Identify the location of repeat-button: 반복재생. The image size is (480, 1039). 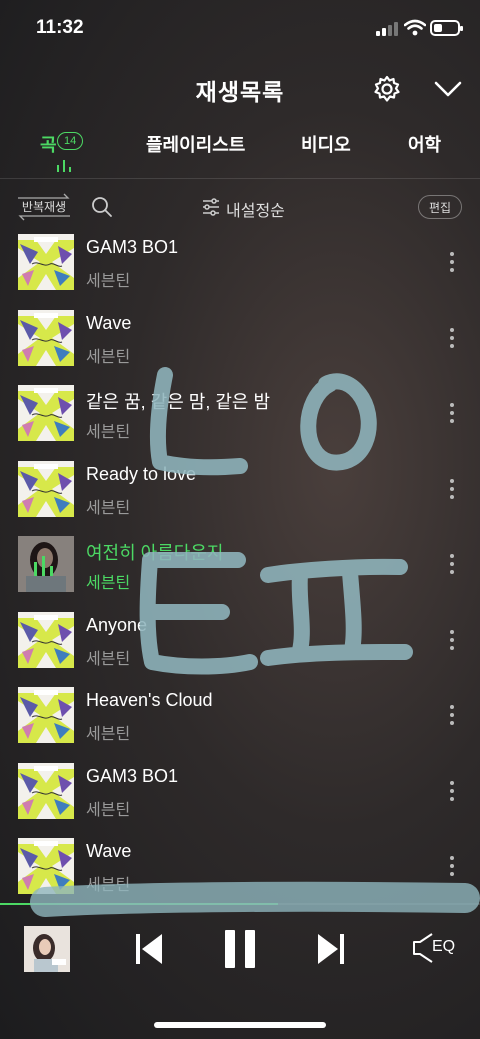
(44, 207).